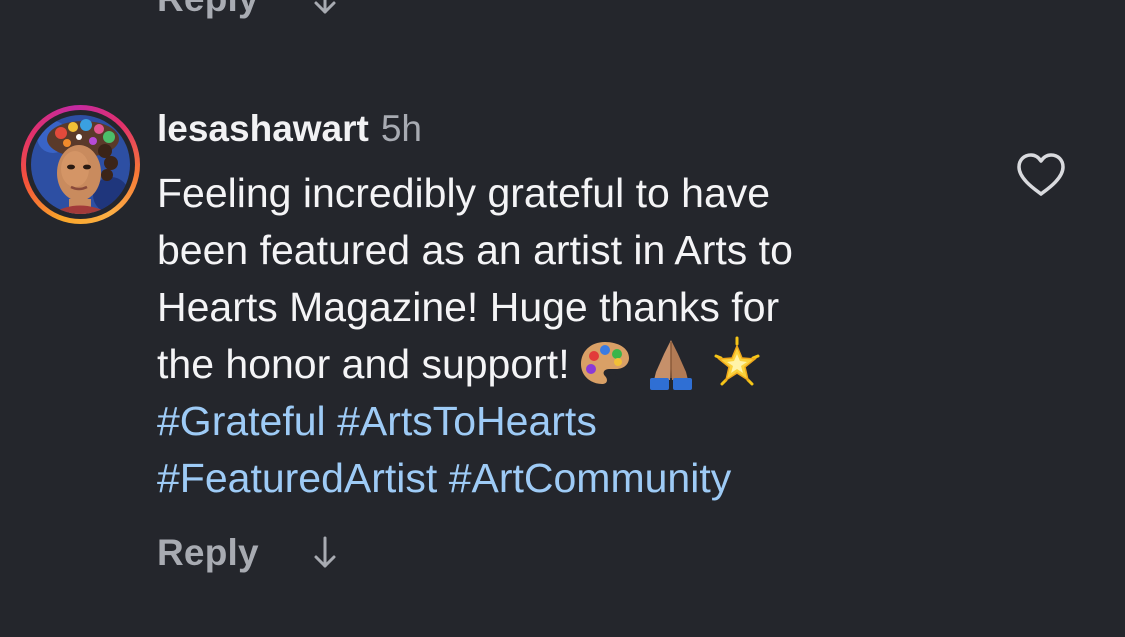  I want to click on comment-text-line: been featured as an artist in Arts to, so click(475, 250).